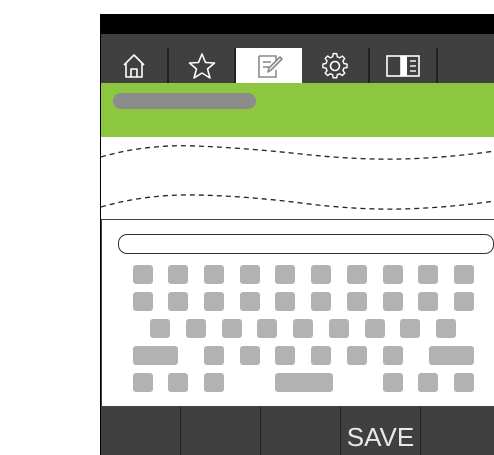 This screenshot has height=455, width=494. I want to click on content-break-indicator, so click(297, 177).